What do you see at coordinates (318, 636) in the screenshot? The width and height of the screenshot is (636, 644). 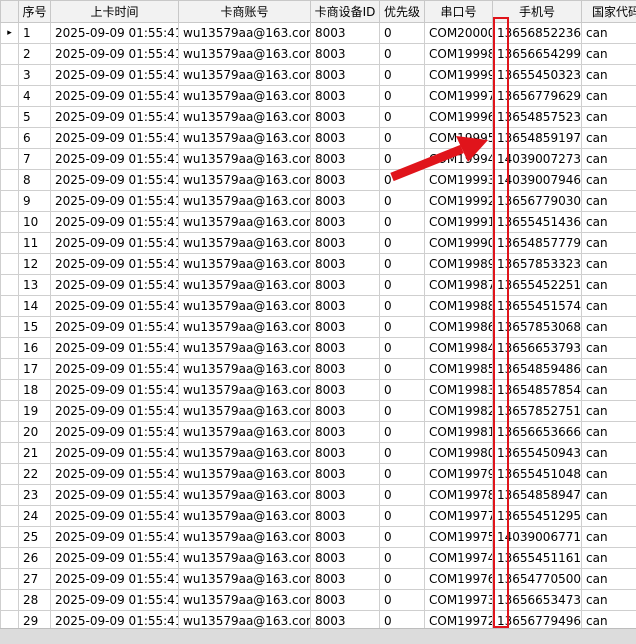 I see `horizontal-scrollbar` at bounding box center [318, 636].